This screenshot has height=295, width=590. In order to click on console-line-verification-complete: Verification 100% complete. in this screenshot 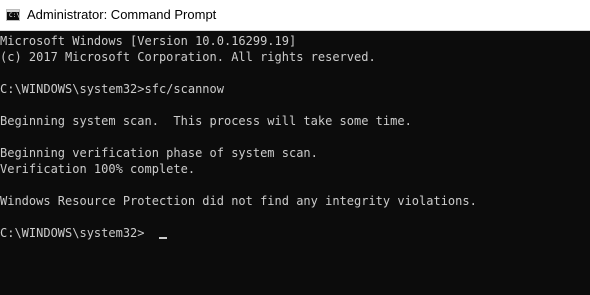, I will do `click(98, 169)`.